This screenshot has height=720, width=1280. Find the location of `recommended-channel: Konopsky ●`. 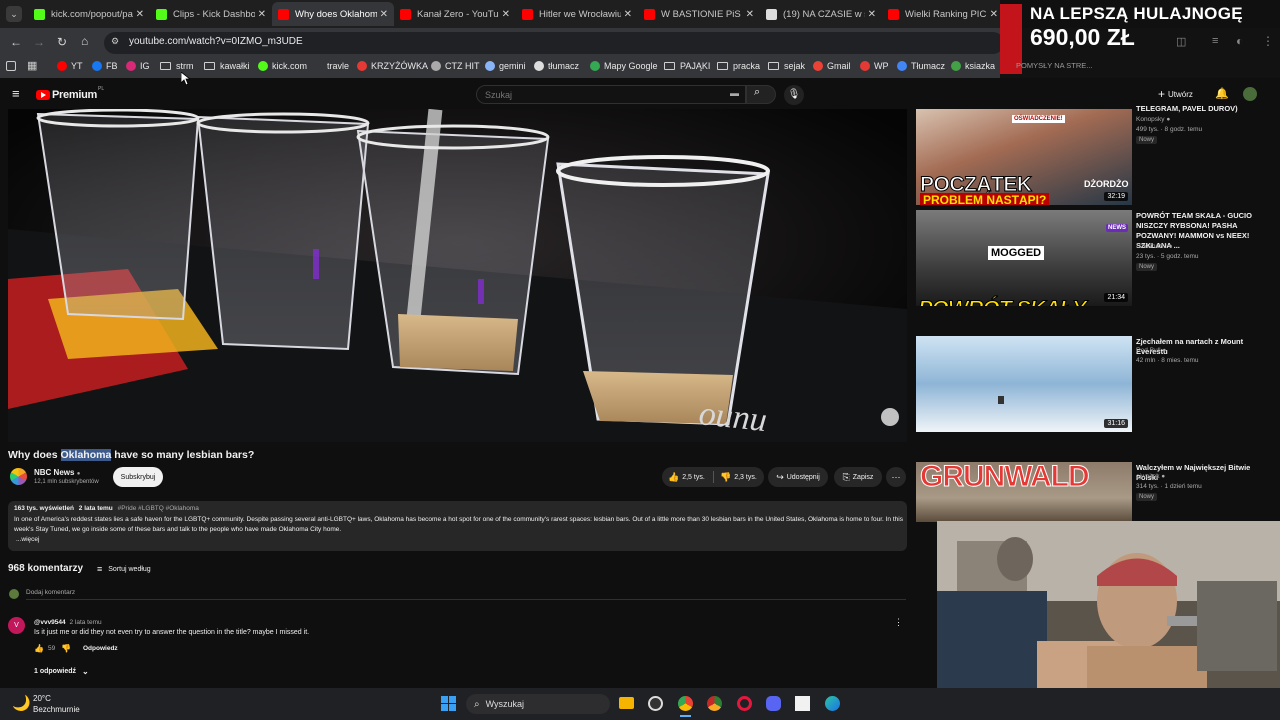

recommended-channel: Konopsky ● is located at coordinates (1153, 119).